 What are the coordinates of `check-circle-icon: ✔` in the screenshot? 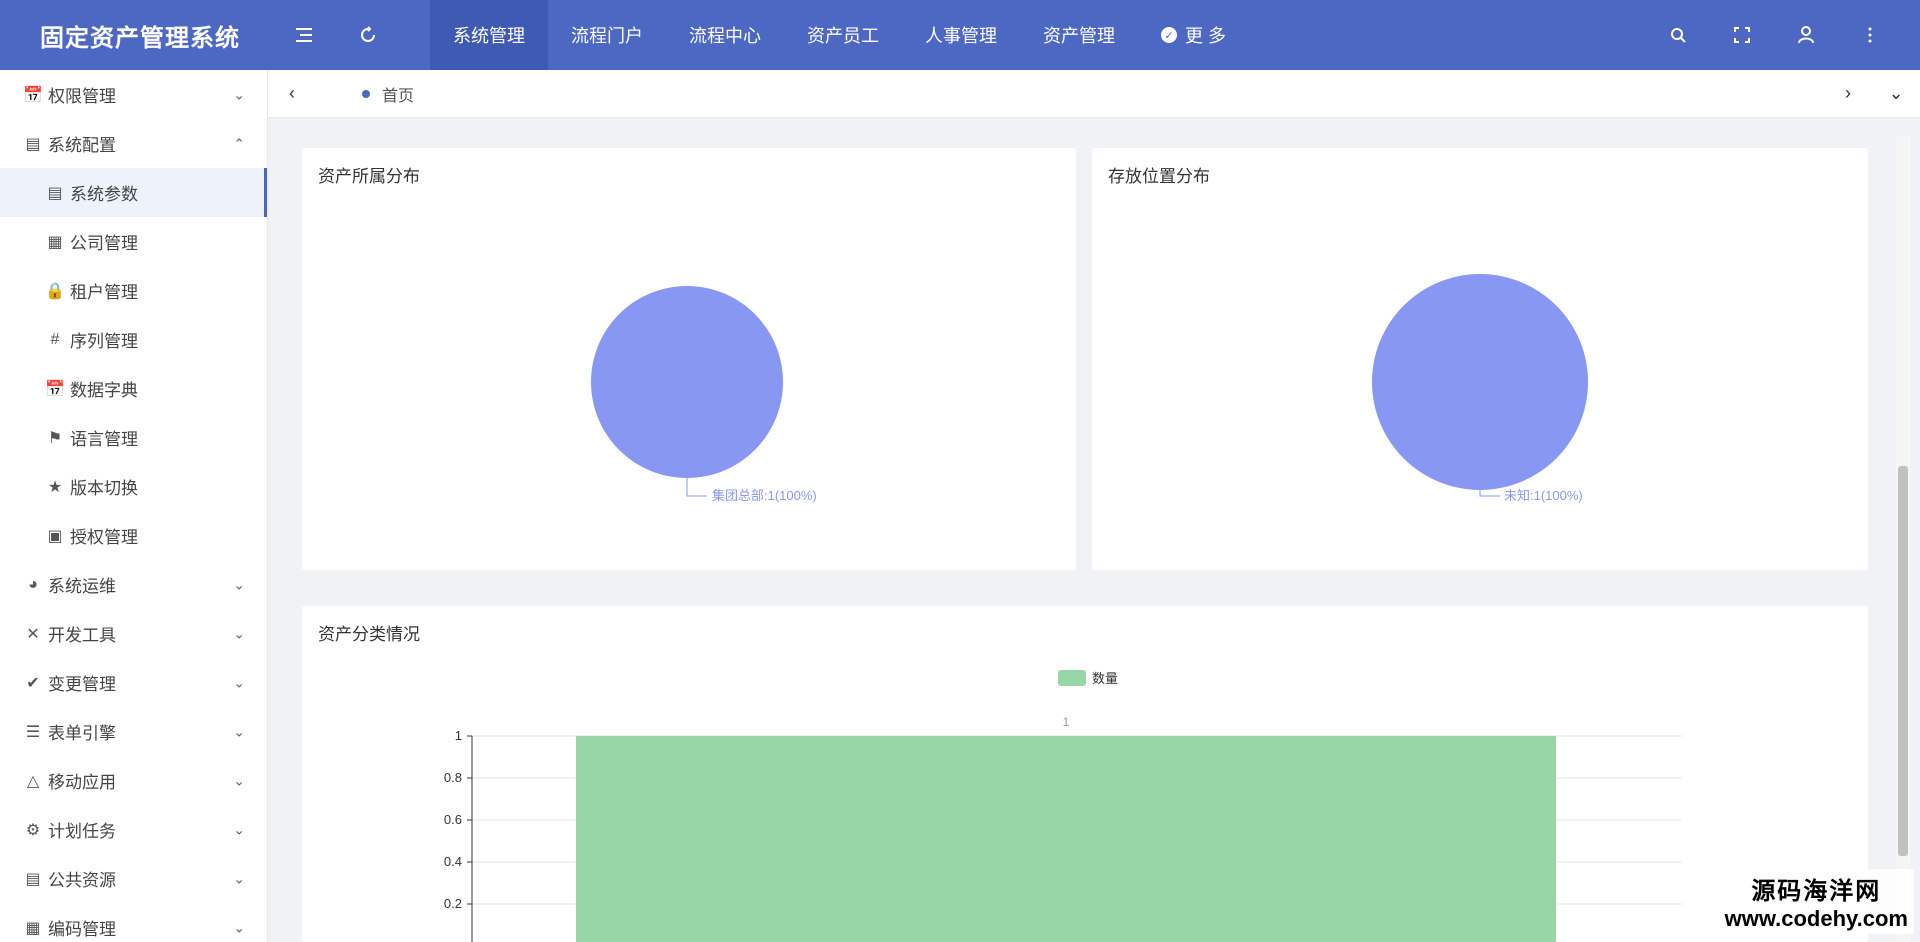 It's located at (33, 683).